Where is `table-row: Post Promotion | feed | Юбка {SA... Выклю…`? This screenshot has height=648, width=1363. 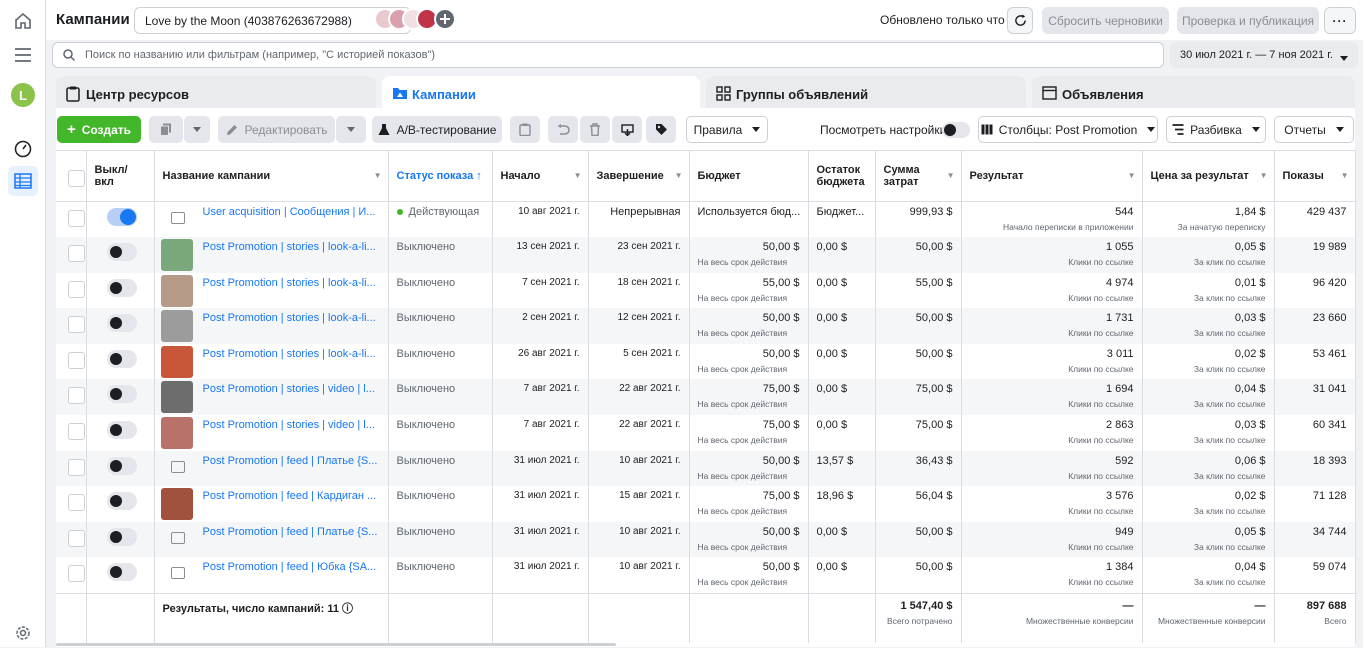 table-row: Post Promotion | feed | Юбка {SA... Выклю… is located at coordinates (706, 575).